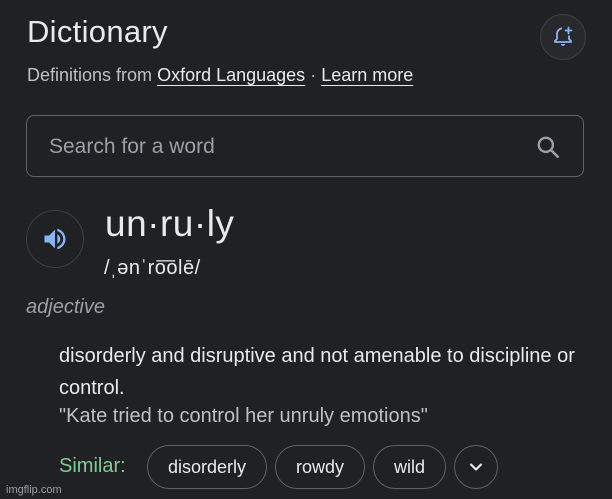 The height and width of the screenshot is (499, 612). Describe the element at coordinates (65, 307) in the screenshot. I see `part-of-speech: adjective` at that location.